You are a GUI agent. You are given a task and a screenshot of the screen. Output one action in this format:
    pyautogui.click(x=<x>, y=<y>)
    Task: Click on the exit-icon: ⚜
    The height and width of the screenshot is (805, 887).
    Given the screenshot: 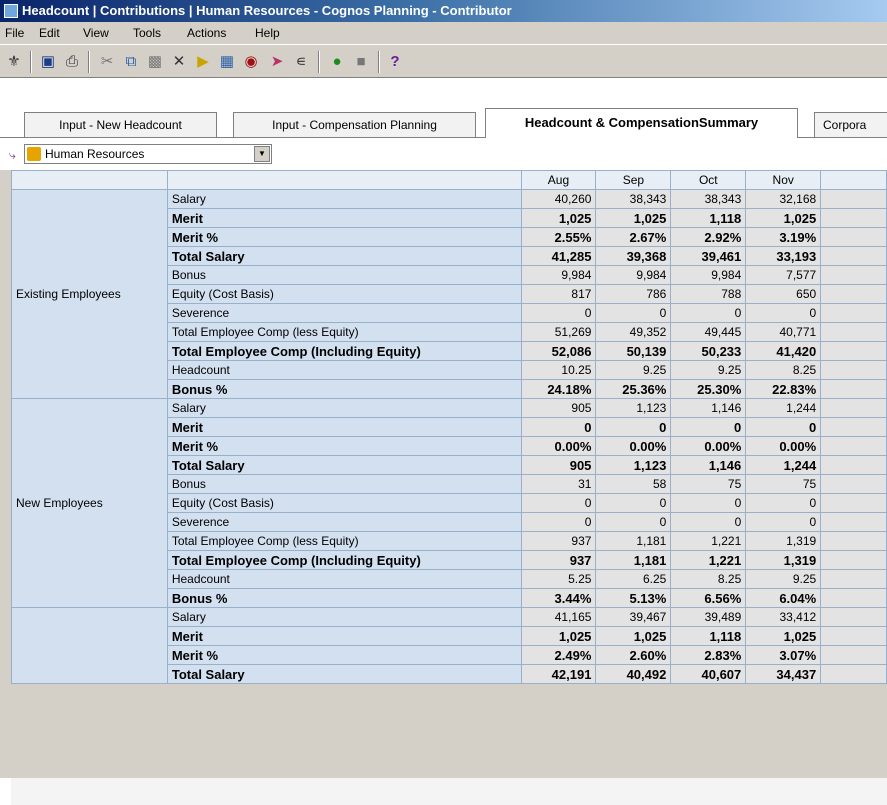 What is the action you would take?
    pyautogui.click(x=14, y=62)
    